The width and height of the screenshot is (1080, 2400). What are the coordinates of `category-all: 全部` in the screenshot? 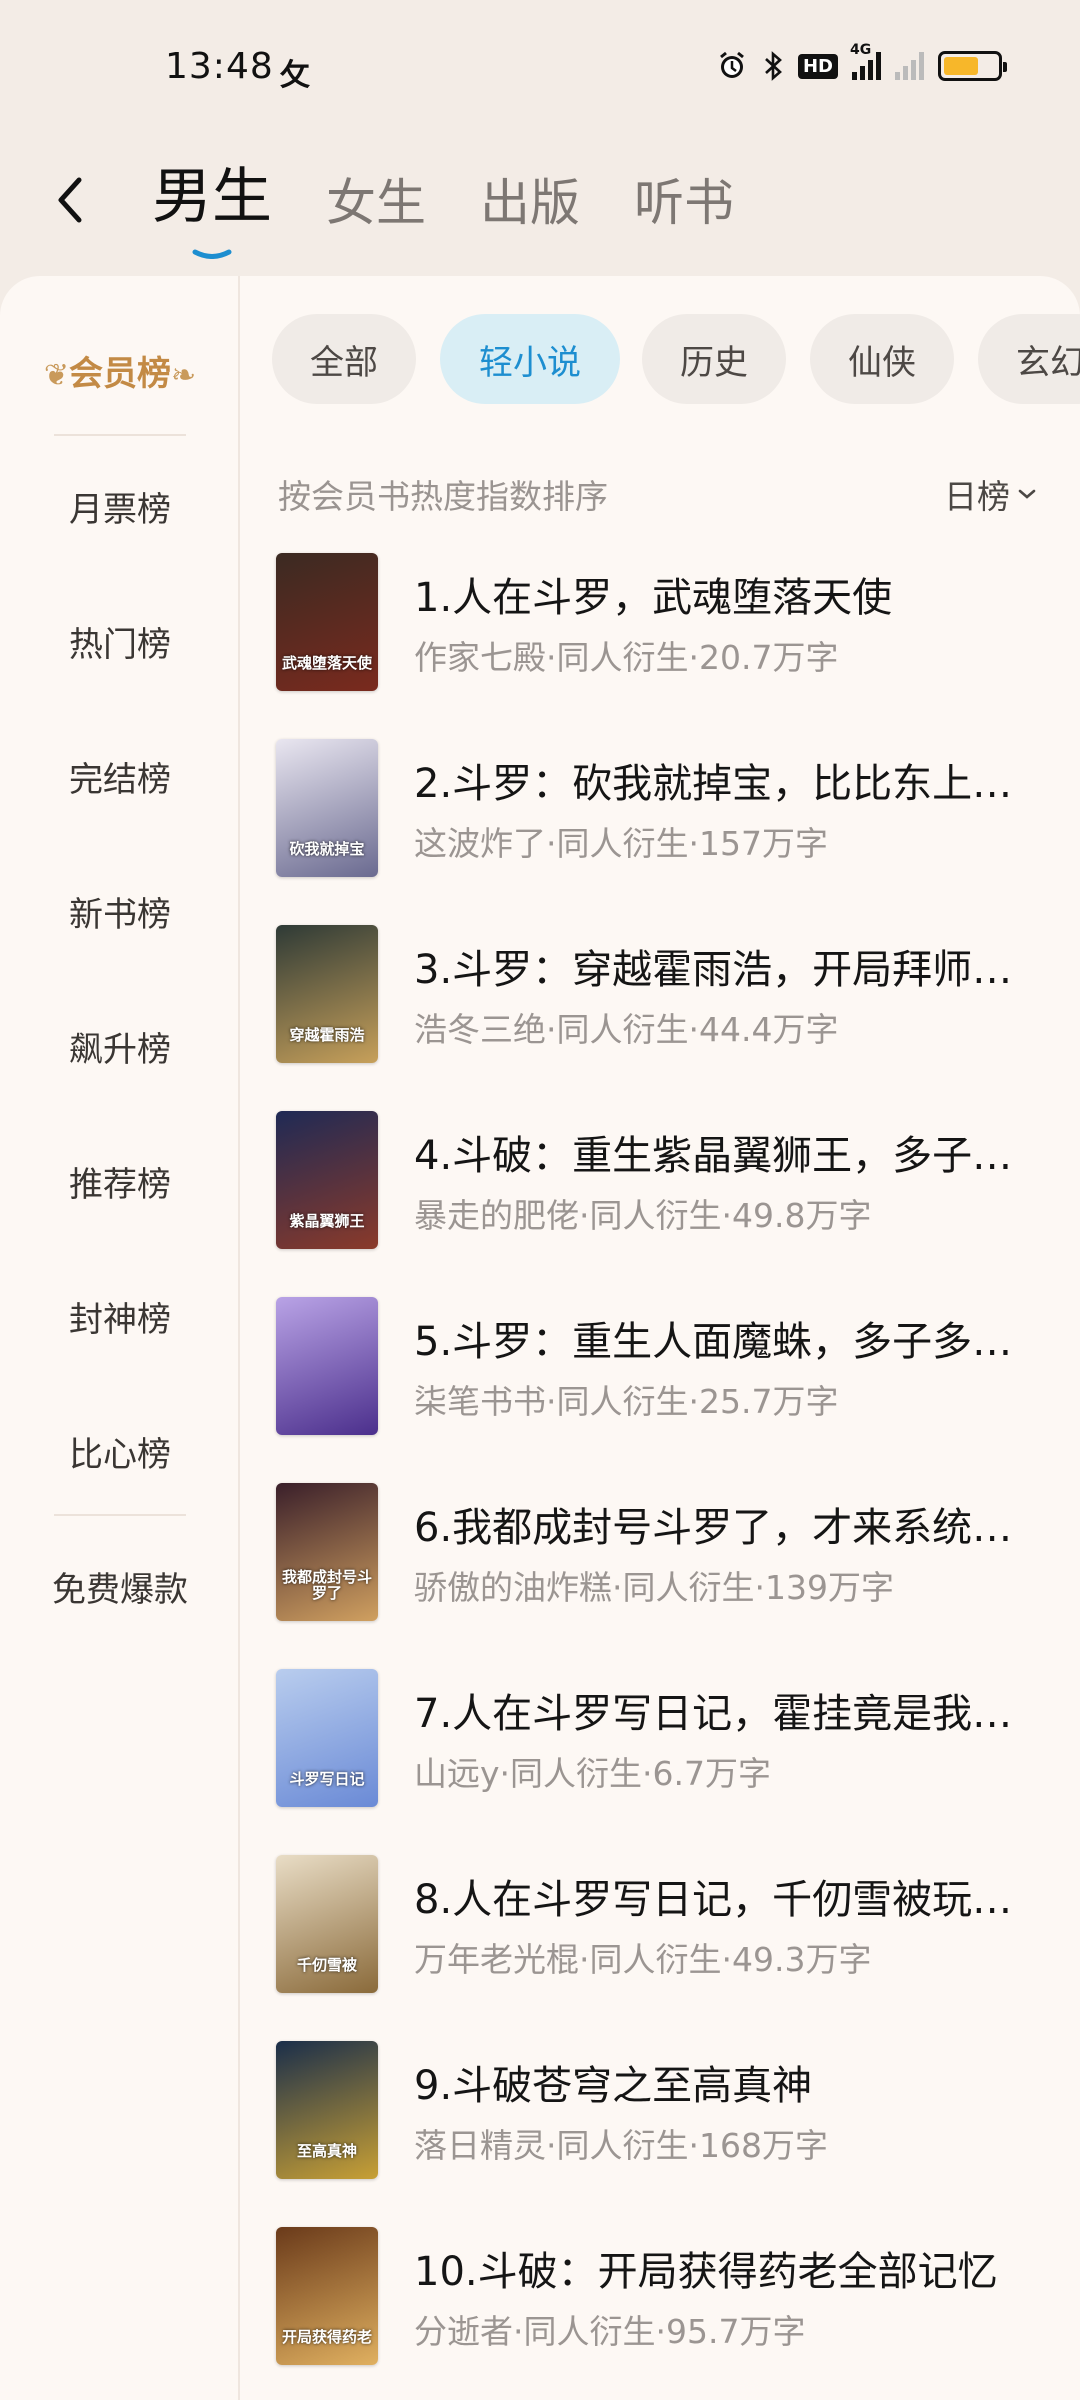 It's located at (344, 359).